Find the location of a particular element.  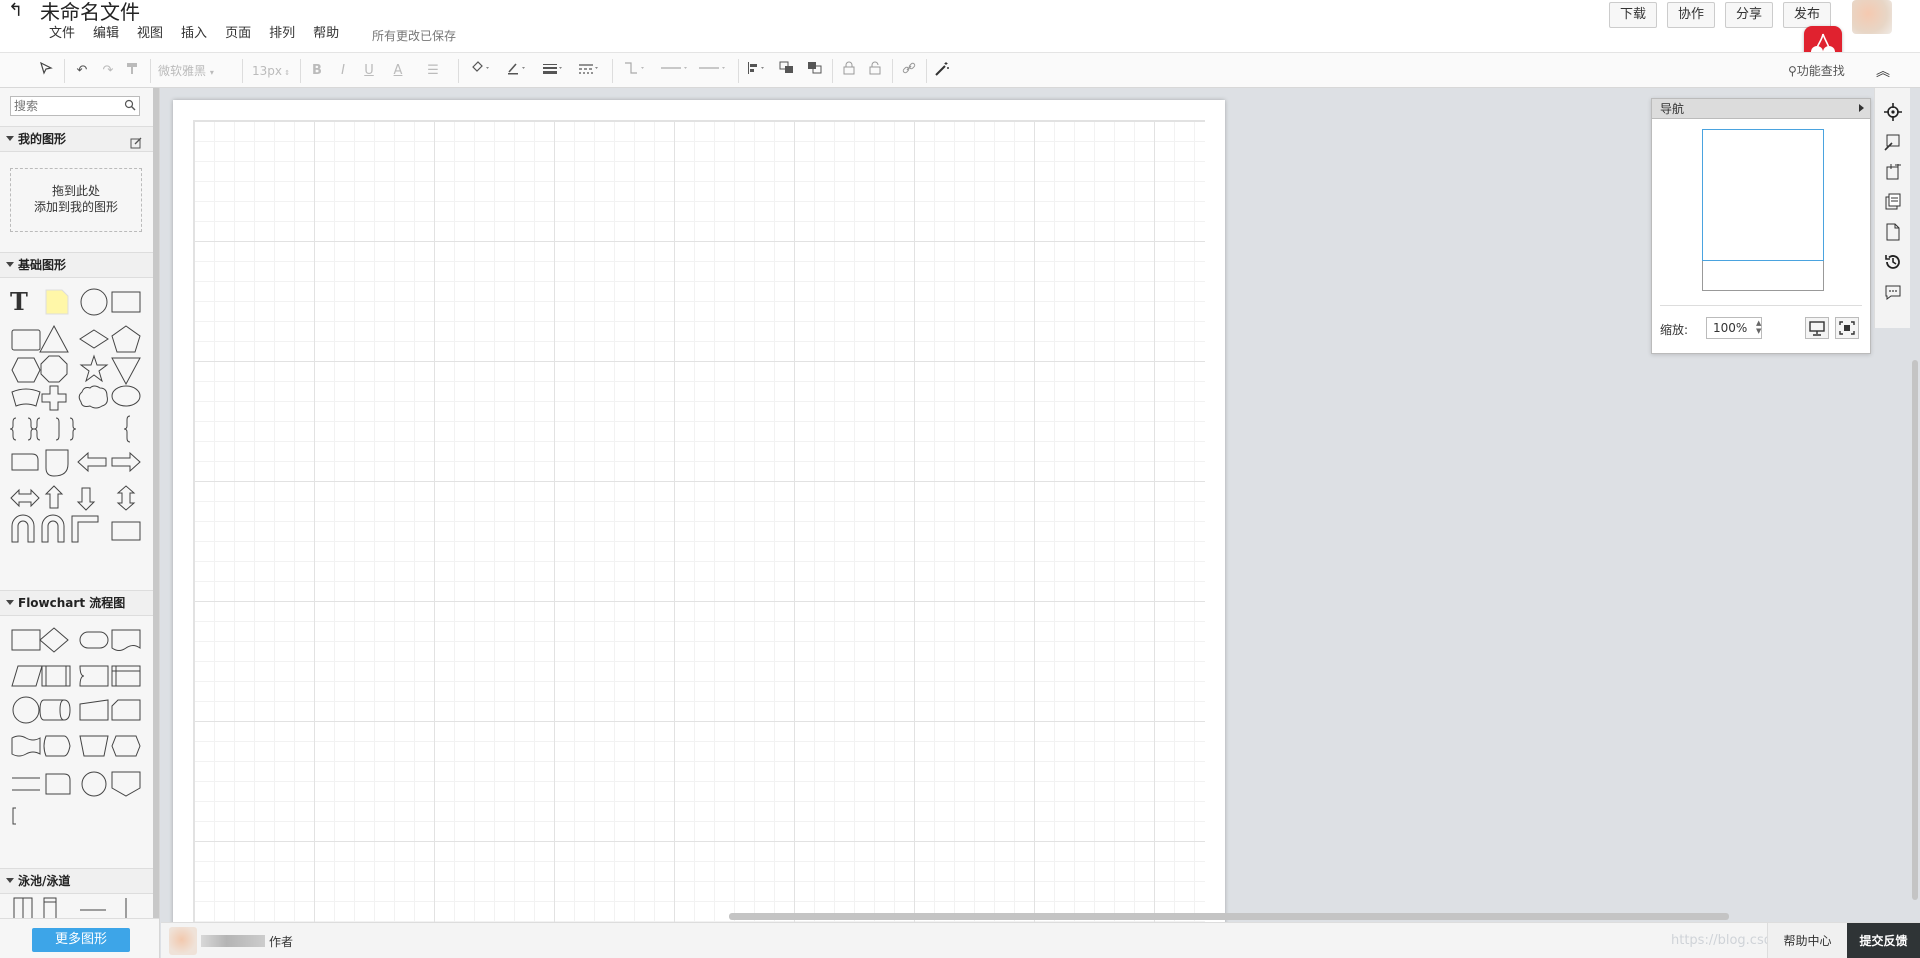

arrow-up-shape-icon is located at coordinates (54, 497).